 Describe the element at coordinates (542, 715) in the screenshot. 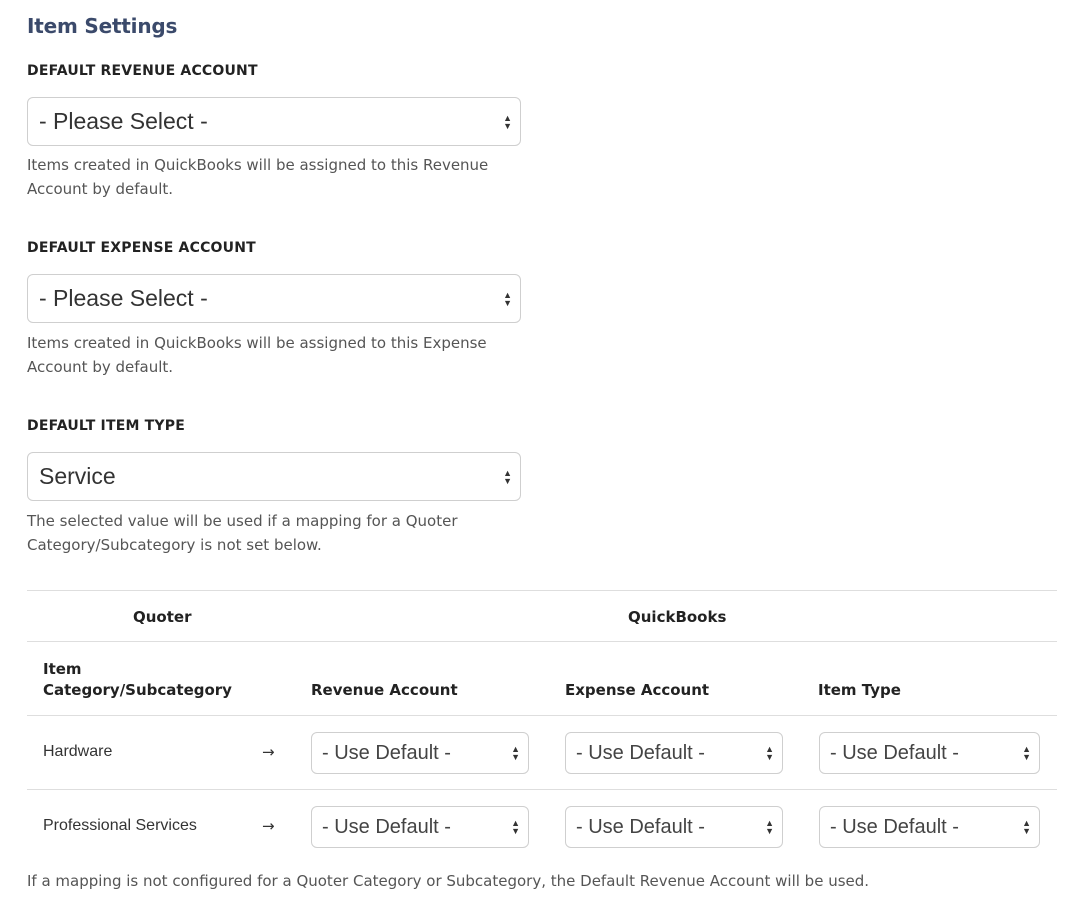

I see `column-header-divider` at that location.